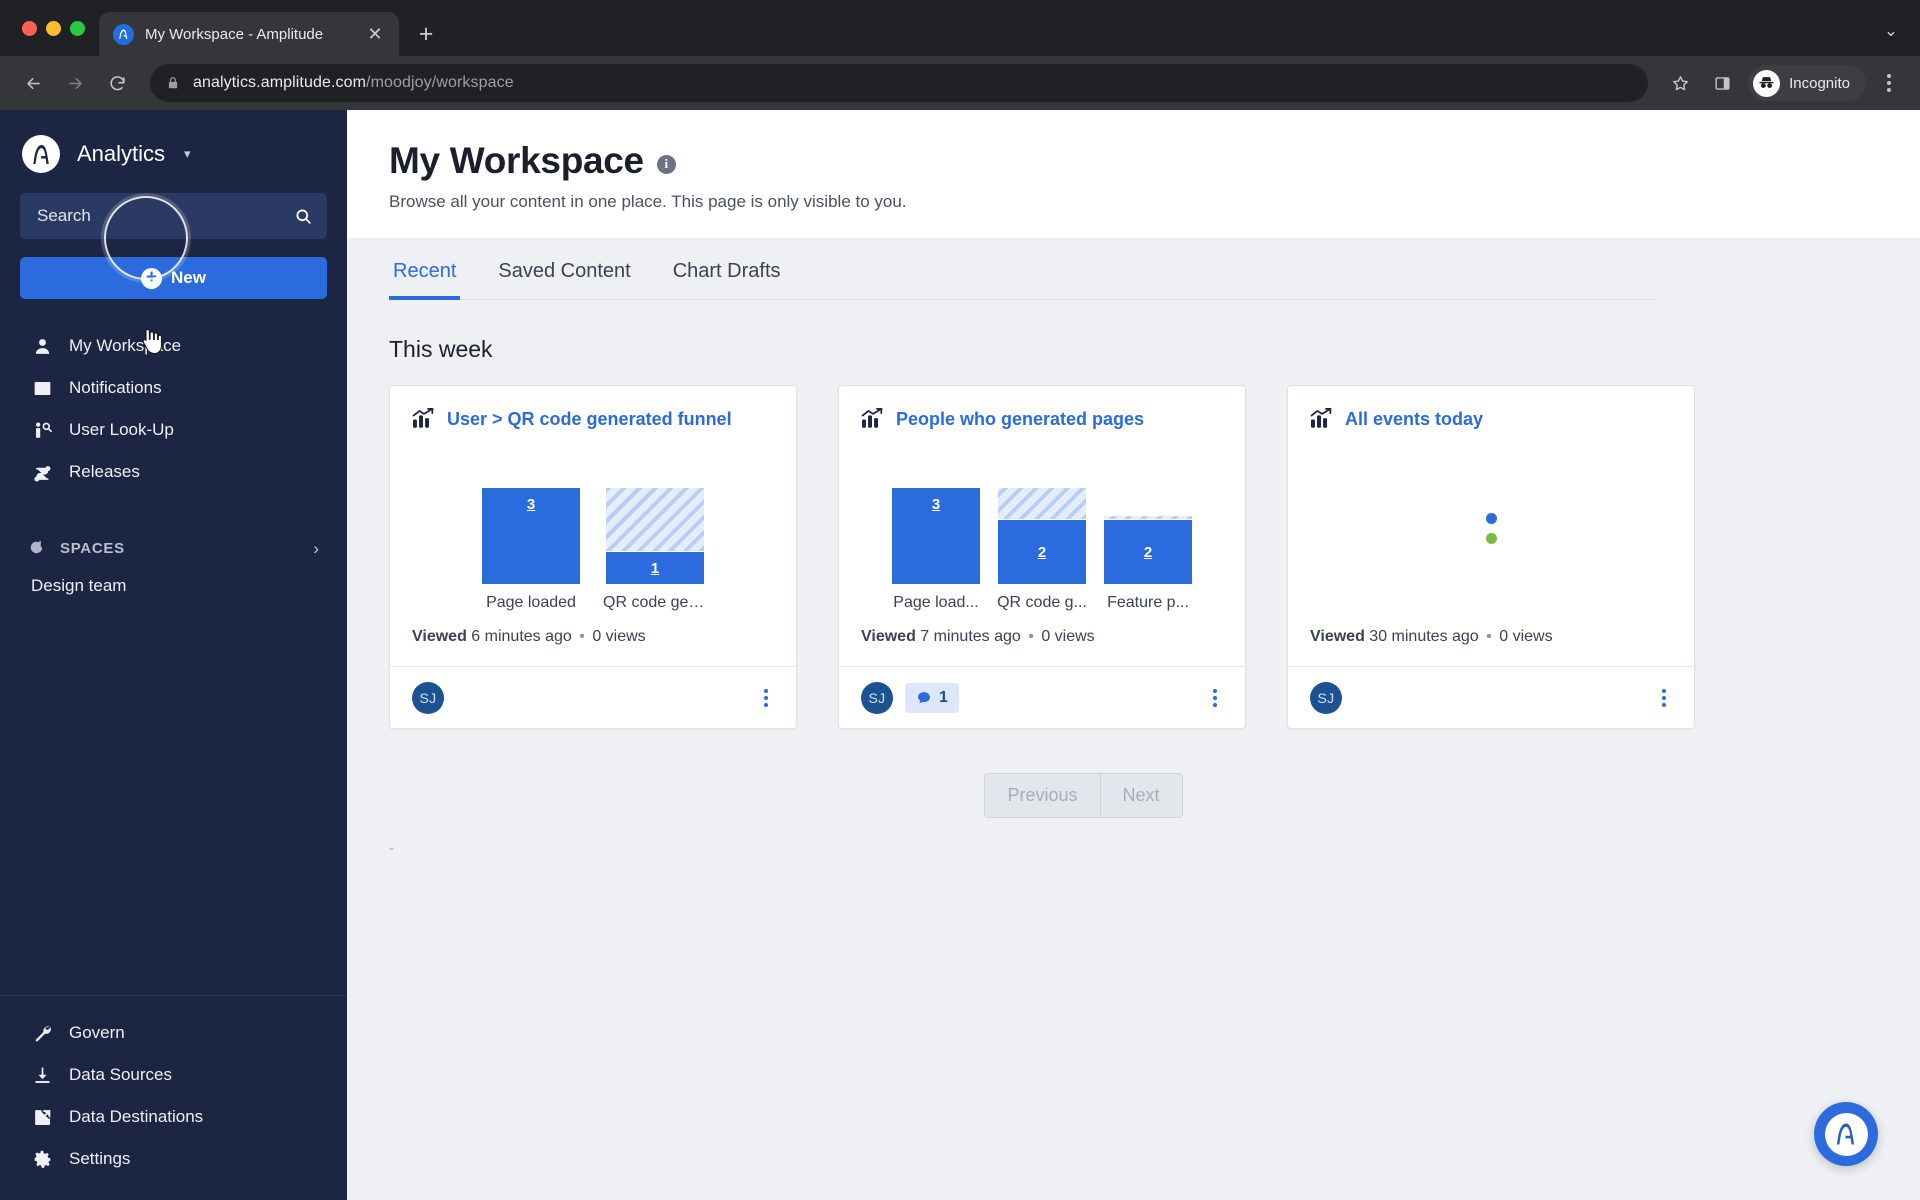  Describe the element at coordinates (188, 277) in the screenshot. I see `new-button-label: New` at that location.